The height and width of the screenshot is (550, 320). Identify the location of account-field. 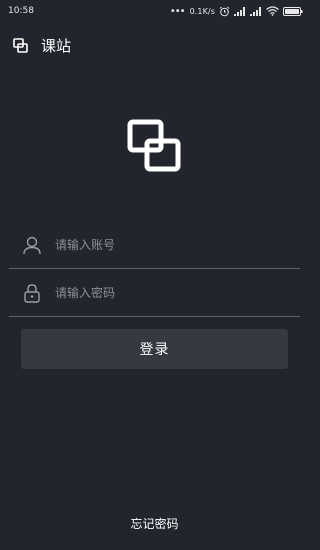
(154, 245).